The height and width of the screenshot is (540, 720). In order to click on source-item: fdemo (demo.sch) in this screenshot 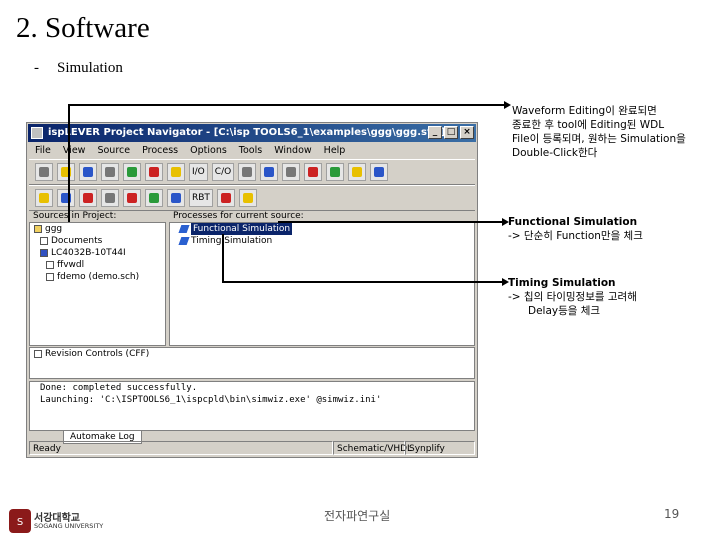, I will do `click(97, 277)`.